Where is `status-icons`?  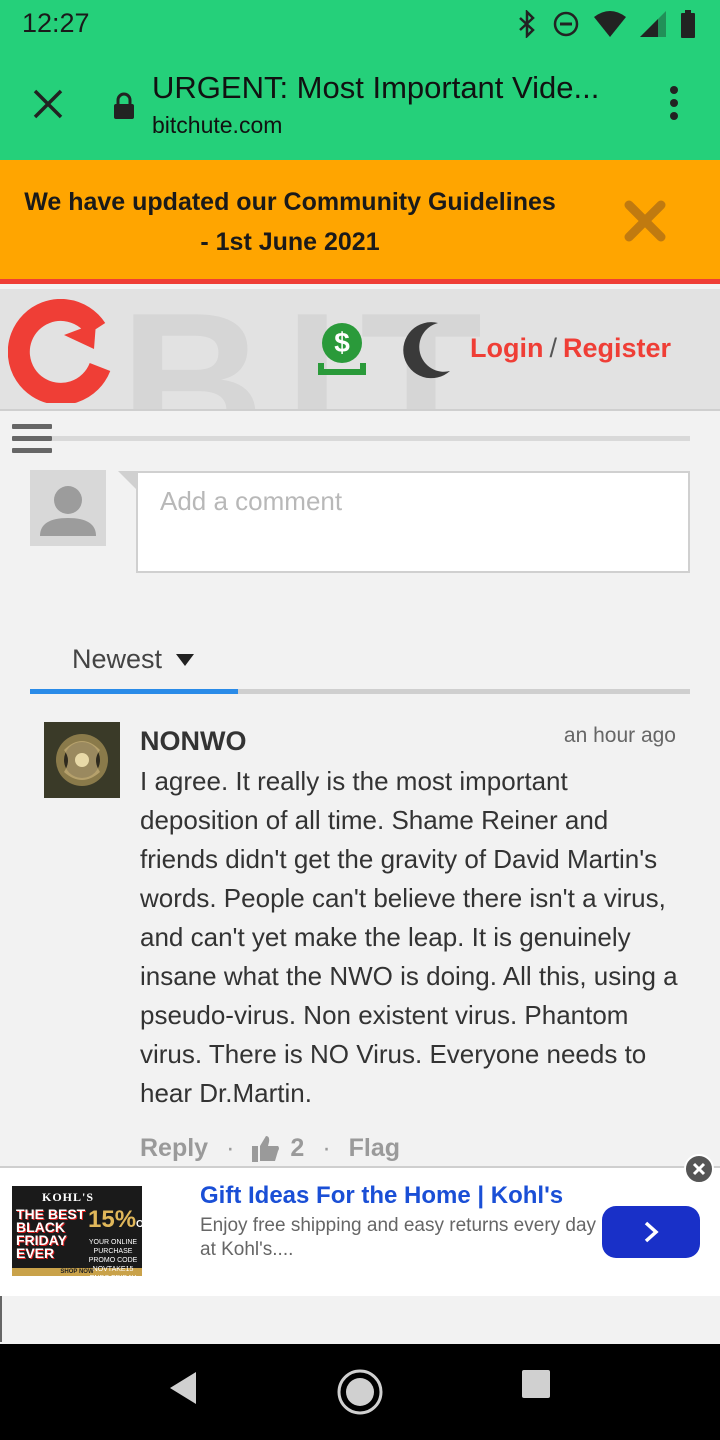 status-icons is located at coordinates (606, 24).